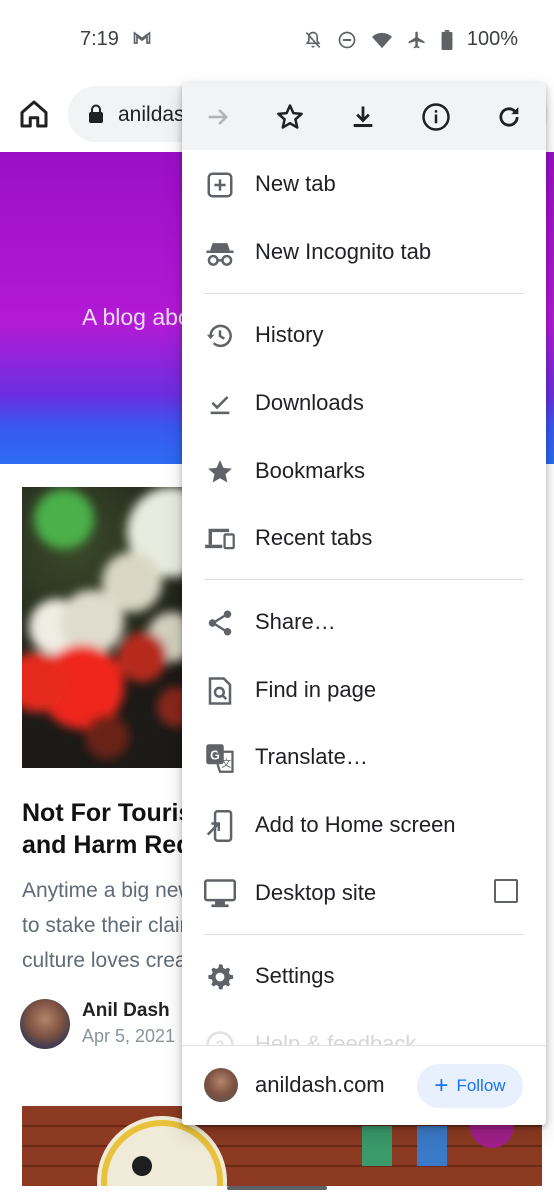  Describe the element at coordinates (436, 117) in the screenshot. I see `info-icon` at that location.